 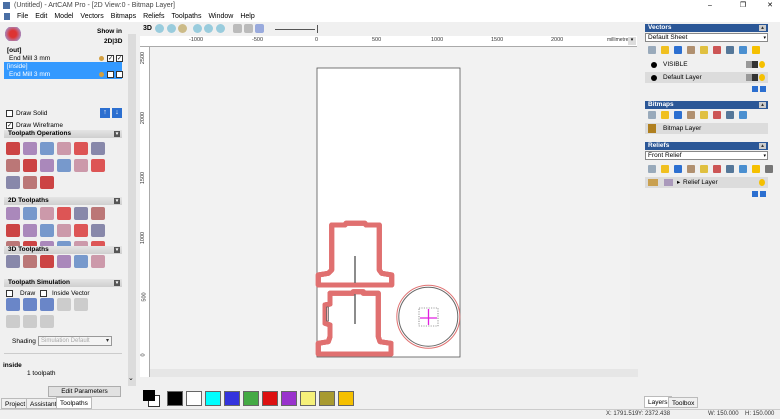 What do you see at coordinates (634, 208) in the screenshot?
I see `vertical-scrollbar` at bounding box center [634, 208].